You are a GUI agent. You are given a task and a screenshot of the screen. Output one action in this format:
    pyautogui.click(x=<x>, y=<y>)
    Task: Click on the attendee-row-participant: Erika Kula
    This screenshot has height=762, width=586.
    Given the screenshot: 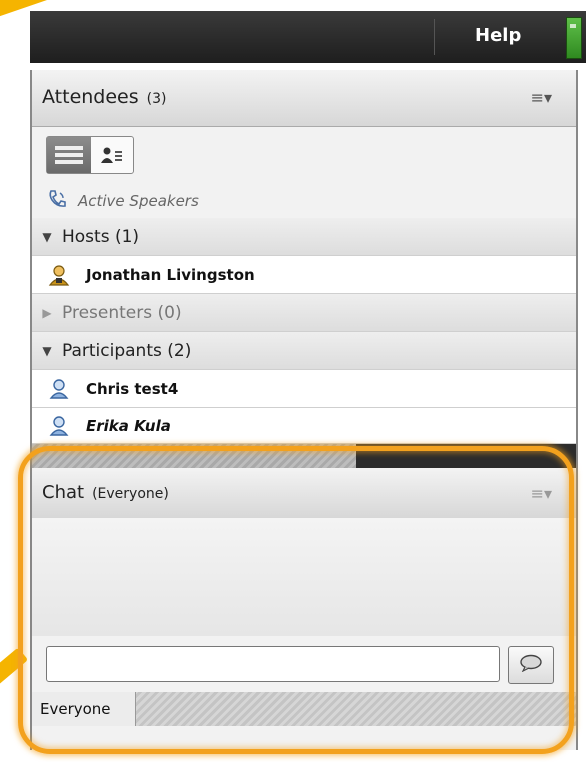 What is the action you would take?
    pyautogui.click(x=304, y=426)
    